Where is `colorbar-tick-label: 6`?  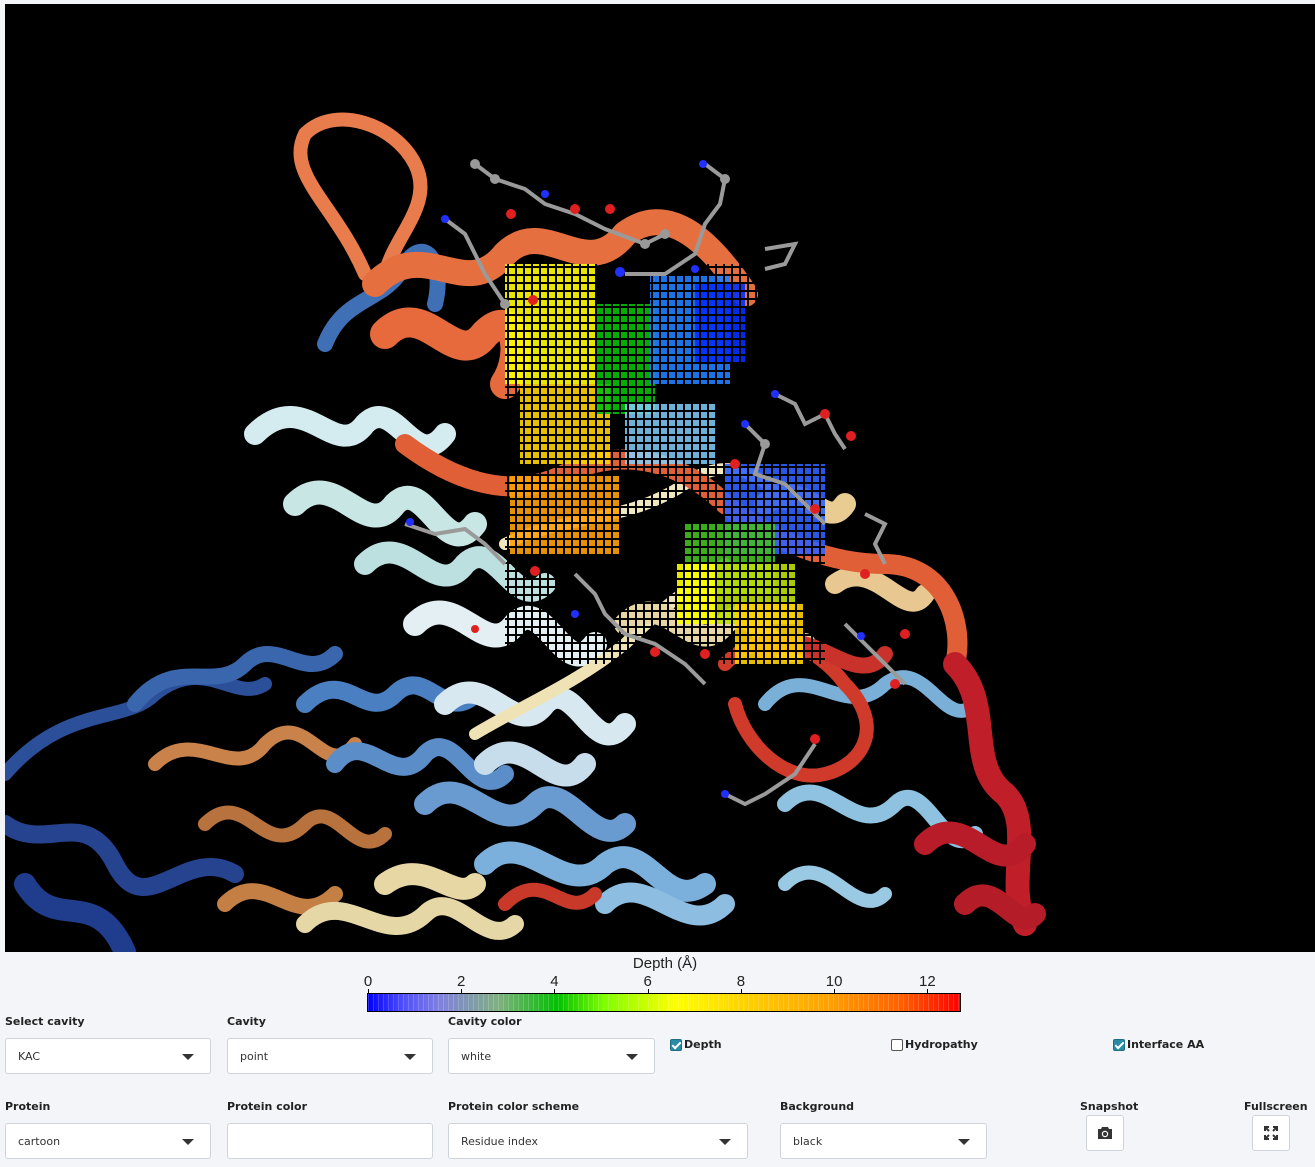
colorbar-tick-label: 6 is located at coordinates (647, 981).